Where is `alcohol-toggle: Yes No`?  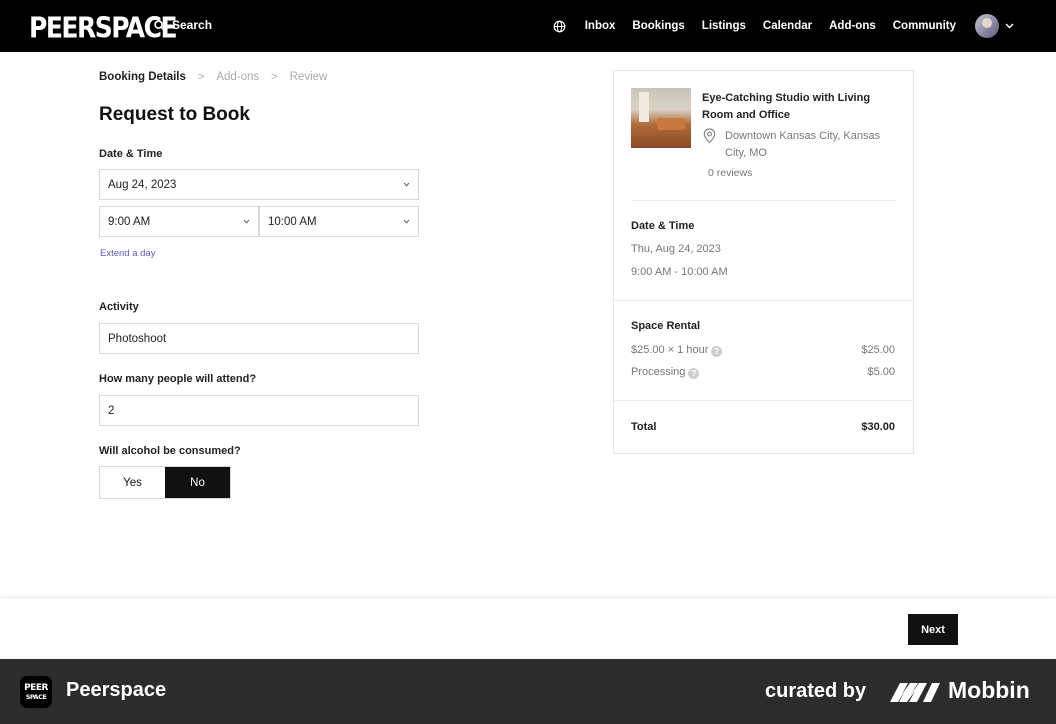
alcohol-toggle: Yes No is located at coordinates (165, 482).